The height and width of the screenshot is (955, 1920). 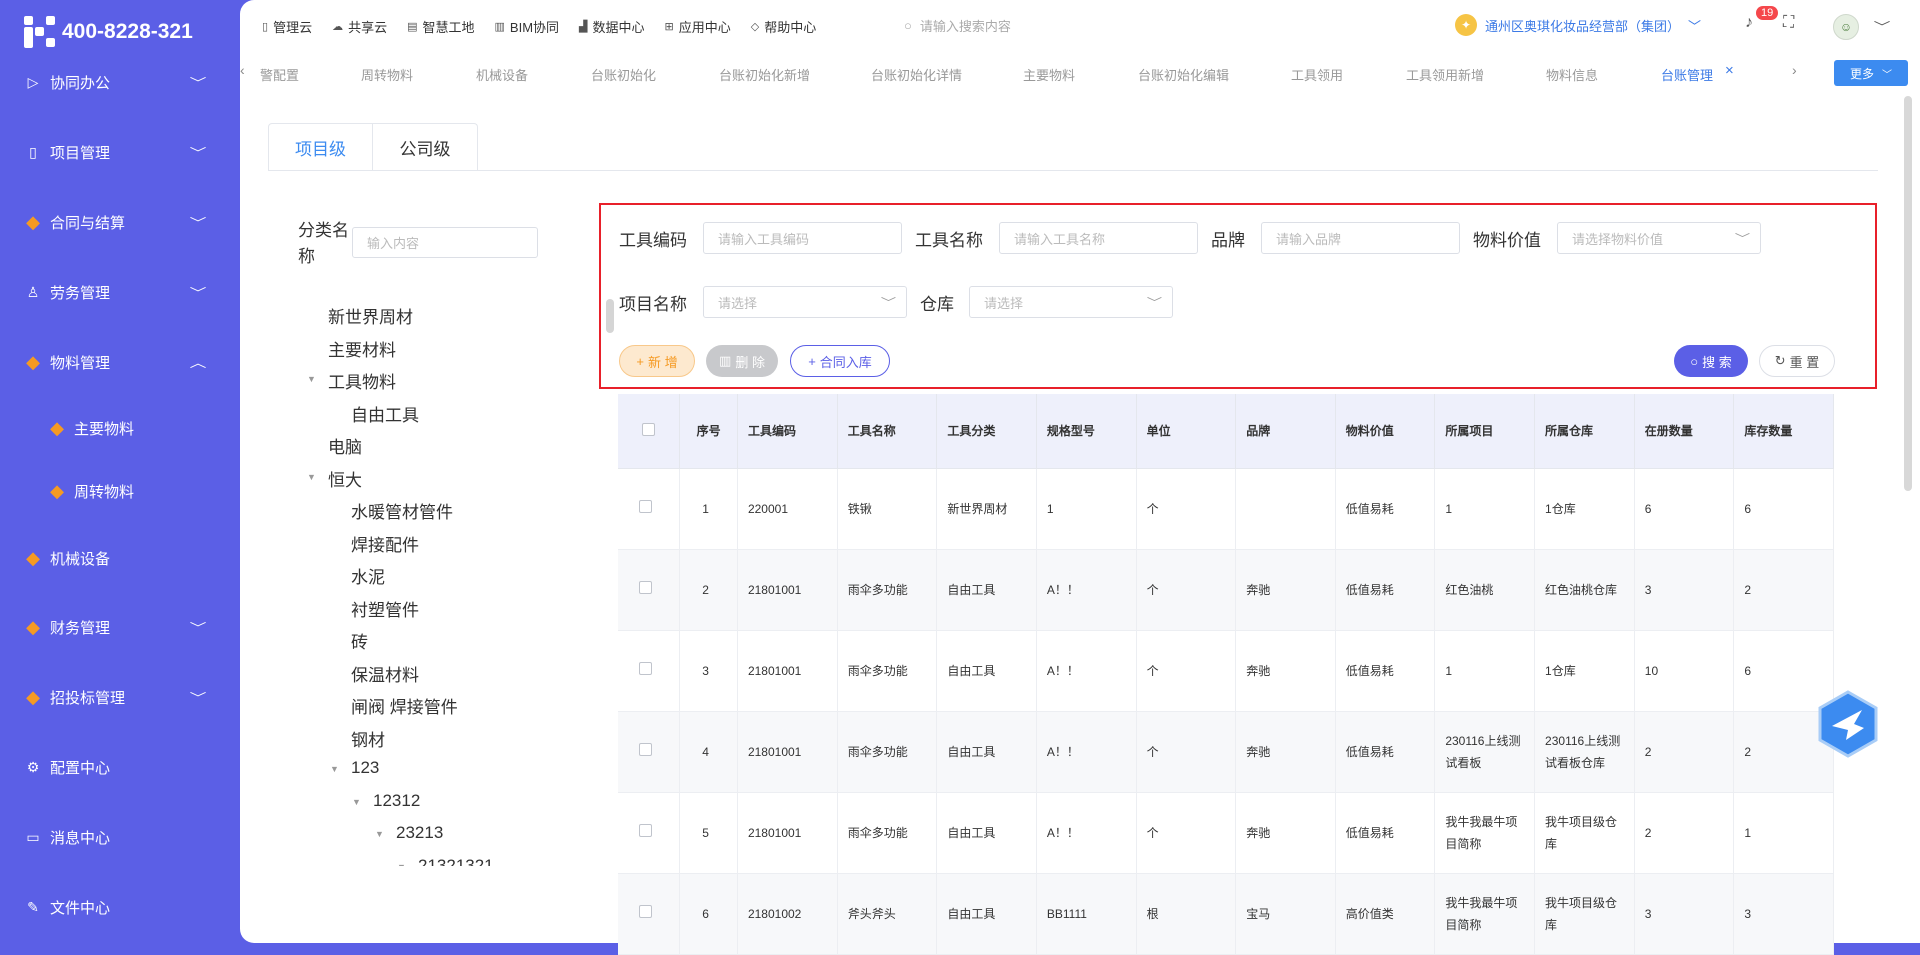 I want to click on assistant-bird-icon, so click(x=1848, y=724).